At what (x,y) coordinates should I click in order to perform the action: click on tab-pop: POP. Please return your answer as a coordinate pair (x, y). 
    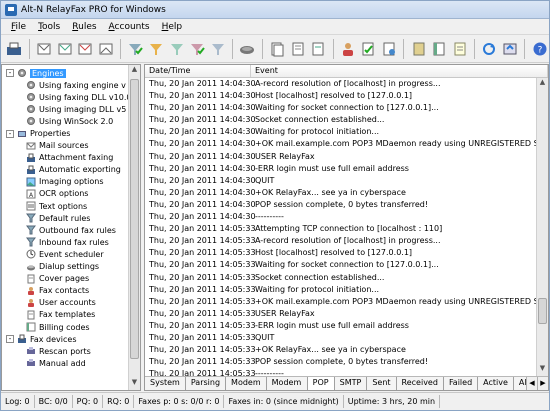
    Looking at the image, I should click on (321, 383).